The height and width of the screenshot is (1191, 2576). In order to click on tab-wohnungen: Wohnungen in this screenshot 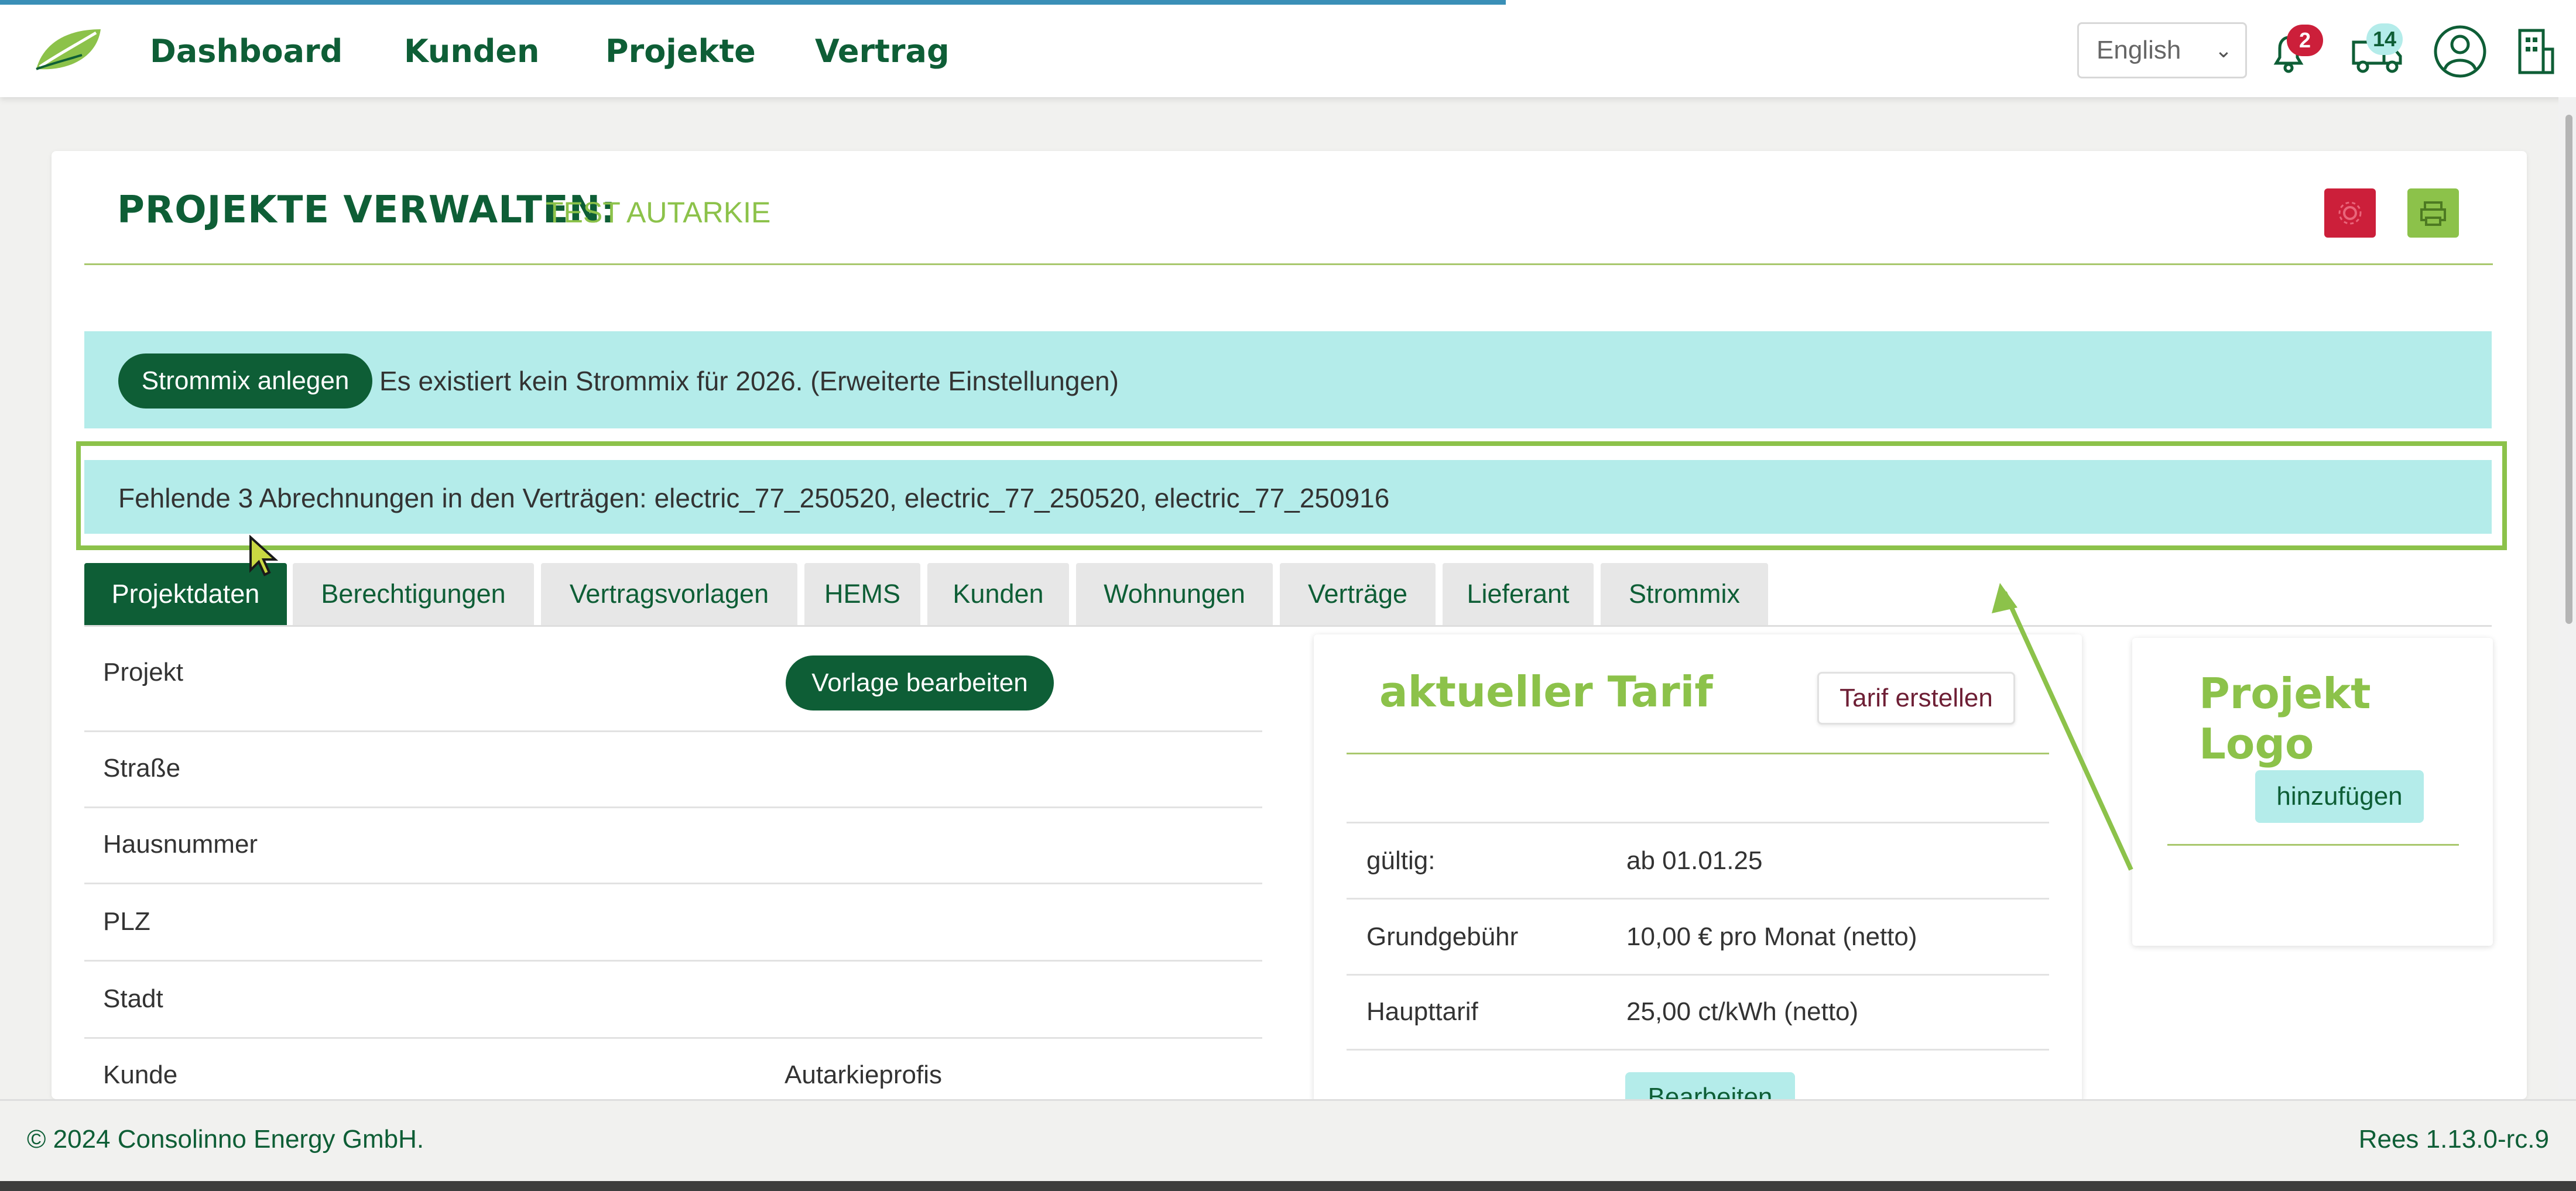, I will do `click(1174, 594)`.